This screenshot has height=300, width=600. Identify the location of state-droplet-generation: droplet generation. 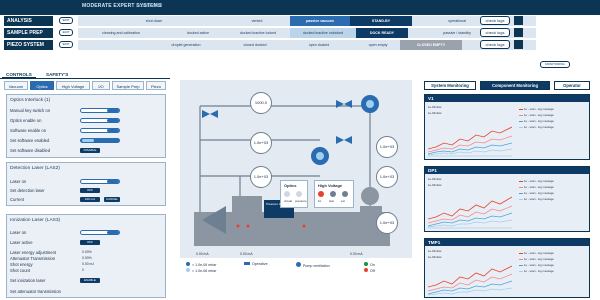
(186, 45).